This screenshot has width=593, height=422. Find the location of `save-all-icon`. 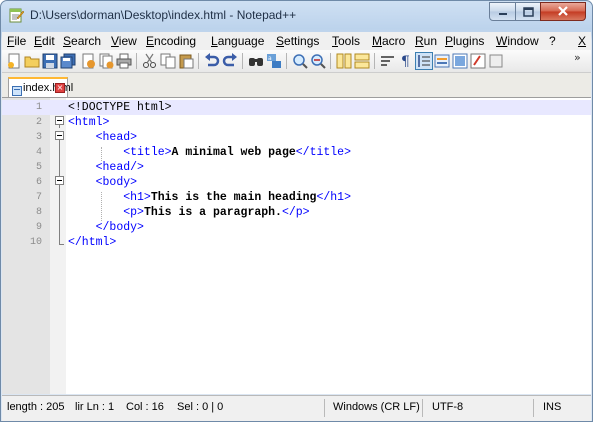

save-all-icon is located at coordinates (68, 61).